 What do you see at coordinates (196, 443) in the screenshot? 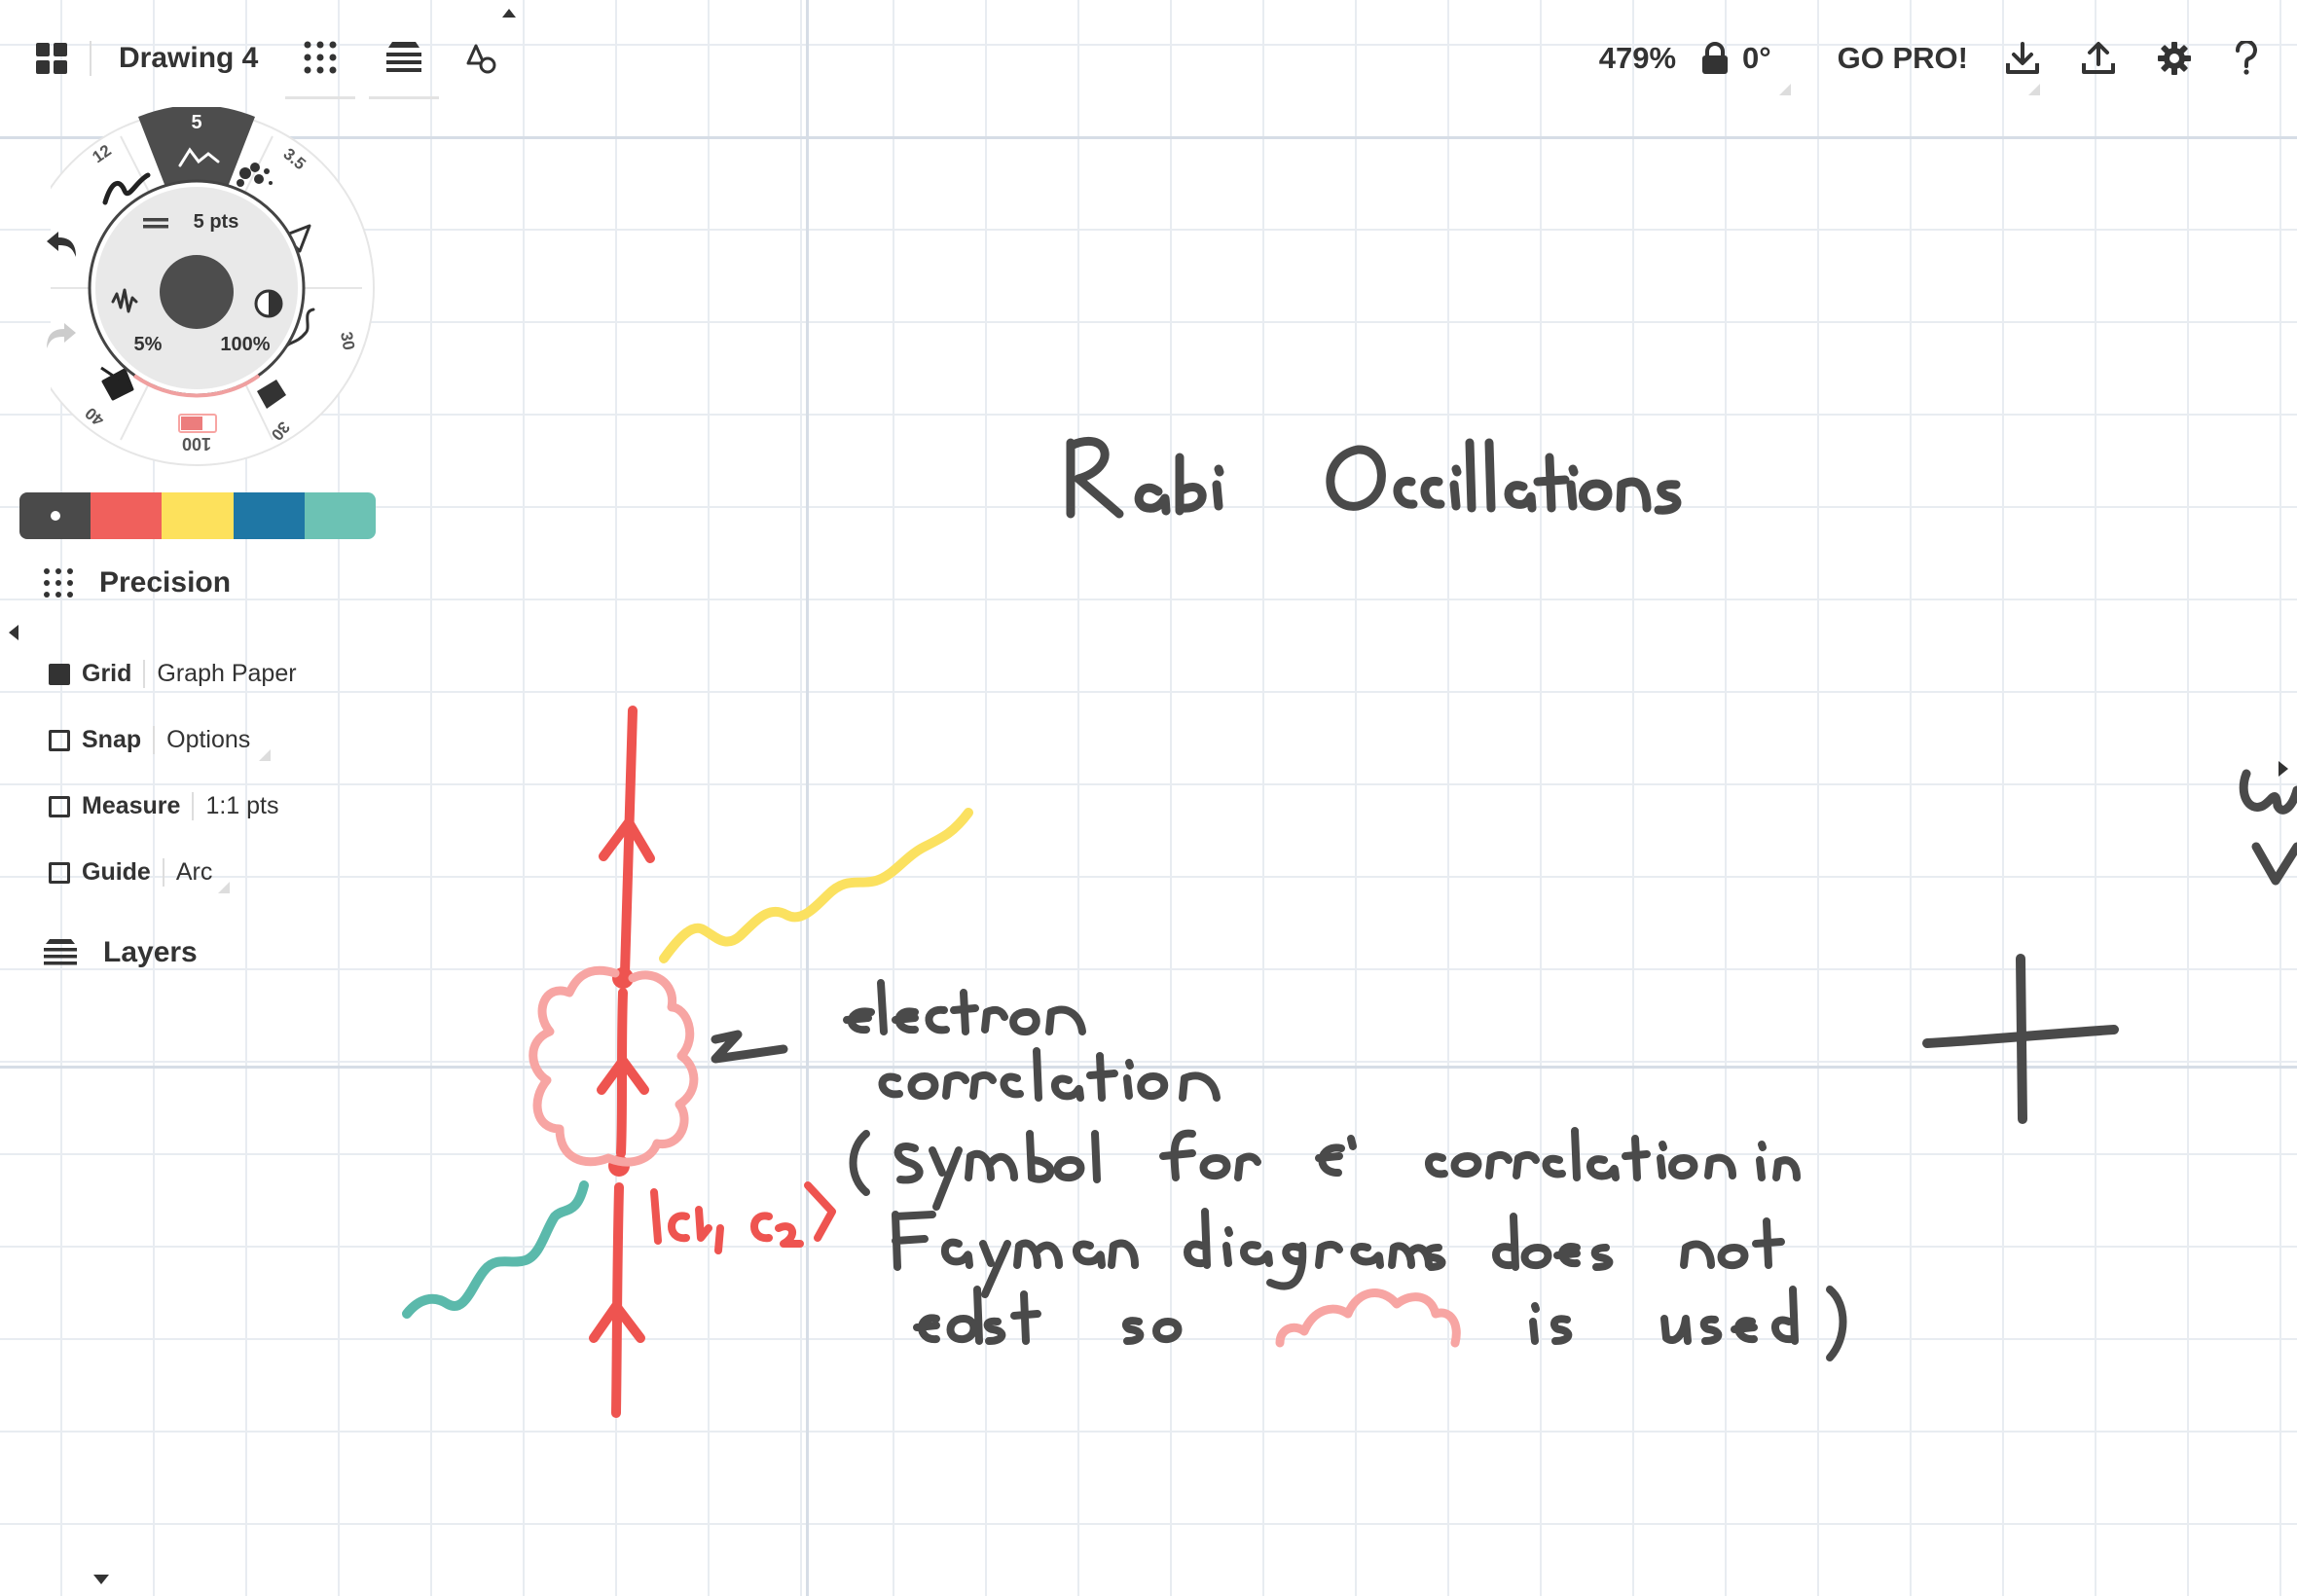
I see `brush-size-label: 100` at bounding box center [196, 443].